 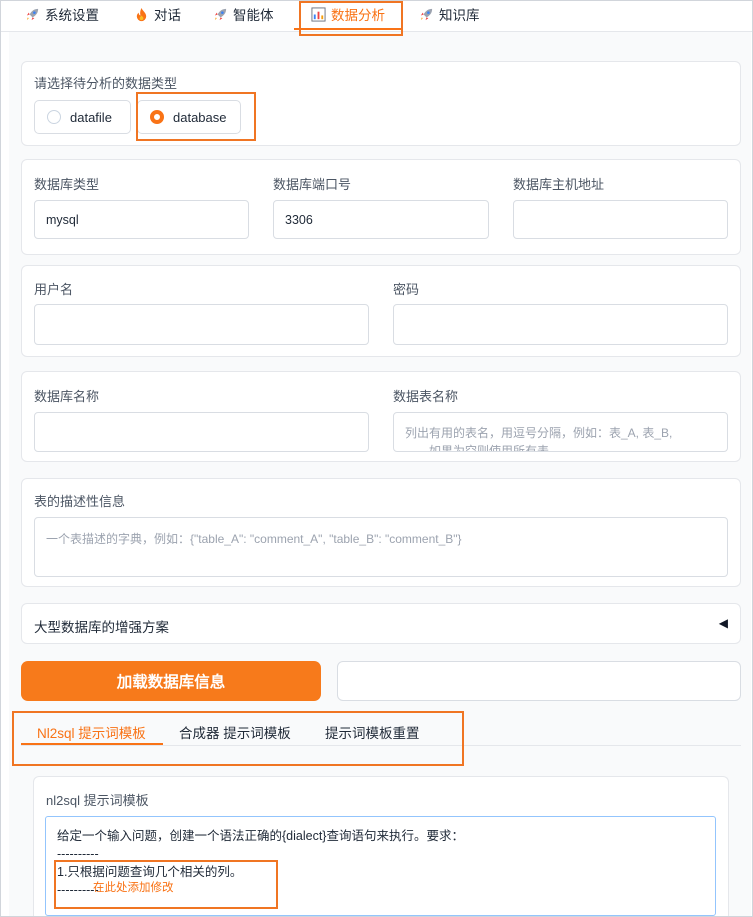 I want to click on tab-label: 知识库, so click(x=459, y=15).